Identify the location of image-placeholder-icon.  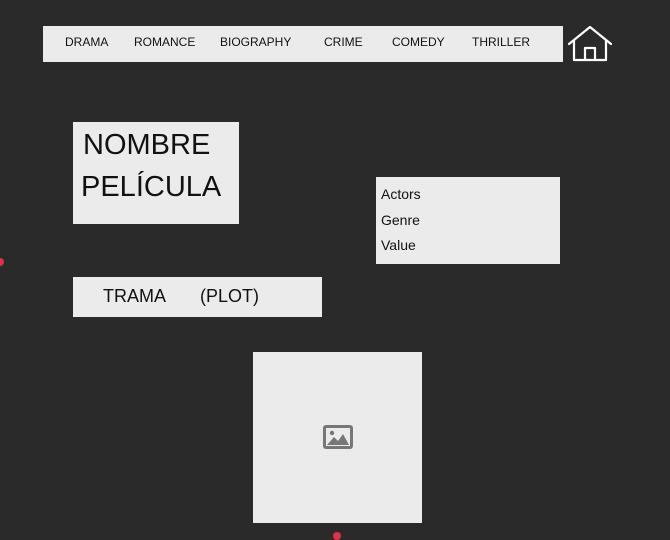
(338, 437).